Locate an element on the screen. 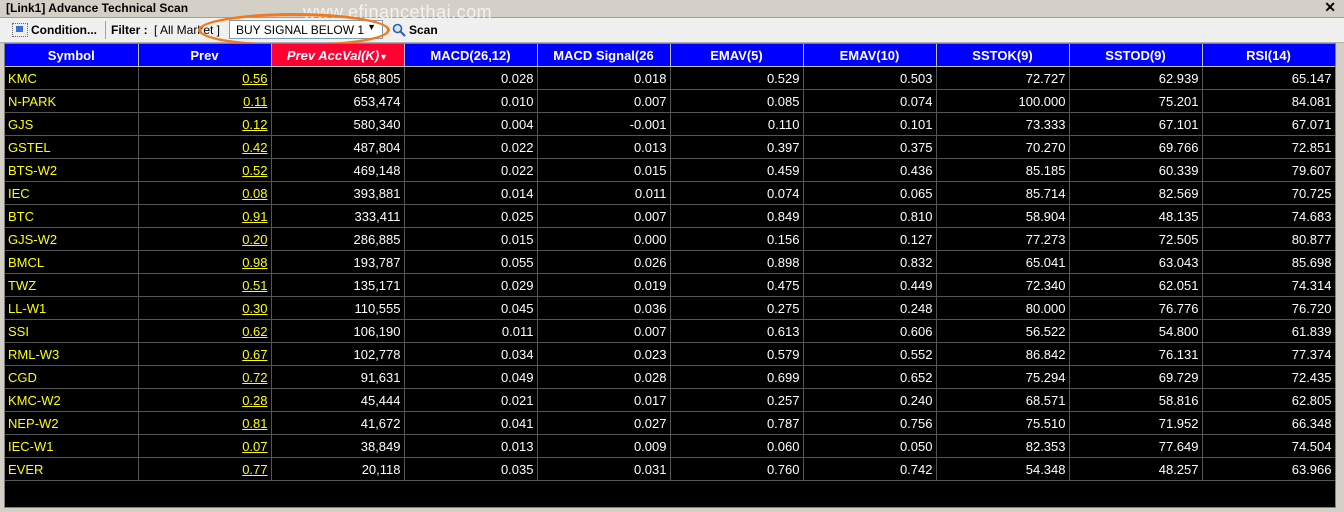 The height and width of the screenshot is (512, 1344). cell-symbol: EVER is located at coordinates (72, 469).